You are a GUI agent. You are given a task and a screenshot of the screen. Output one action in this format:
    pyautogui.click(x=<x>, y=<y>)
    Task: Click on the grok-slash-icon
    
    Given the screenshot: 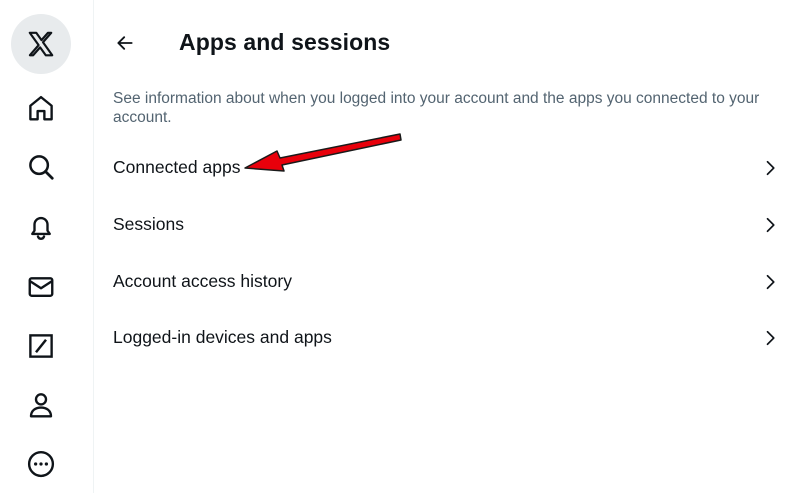 What is the action you would take?
    pyautogui.click(x=41, y=346)
    